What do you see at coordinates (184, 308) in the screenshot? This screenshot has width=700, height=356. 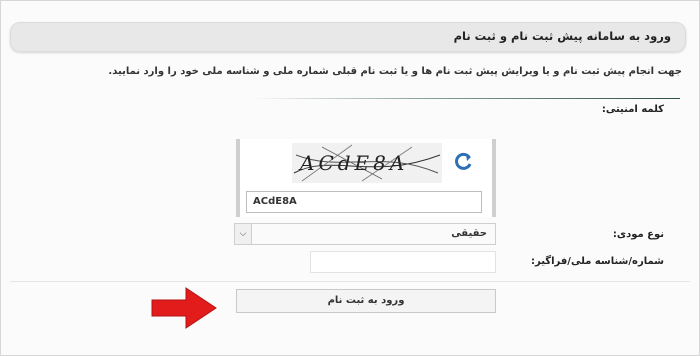 I see `arrow-right-icon` at bounding box center [184, 308].